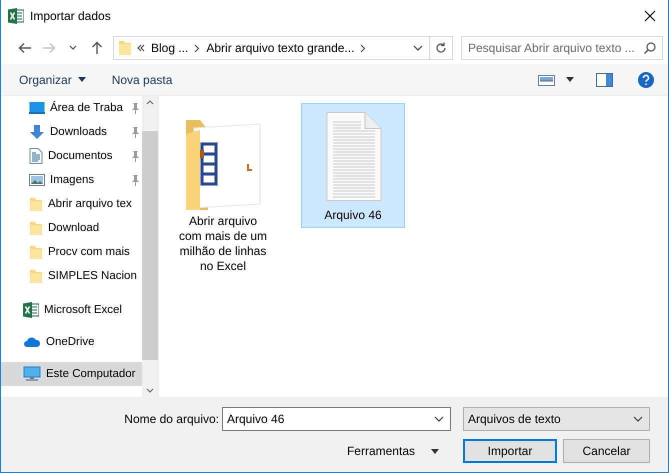 This screenshot has height=473, width=669. What do you see at coordinates (441, 48) in the screenshot?
I see `refresh-icon` at bounding box center [441, 48].